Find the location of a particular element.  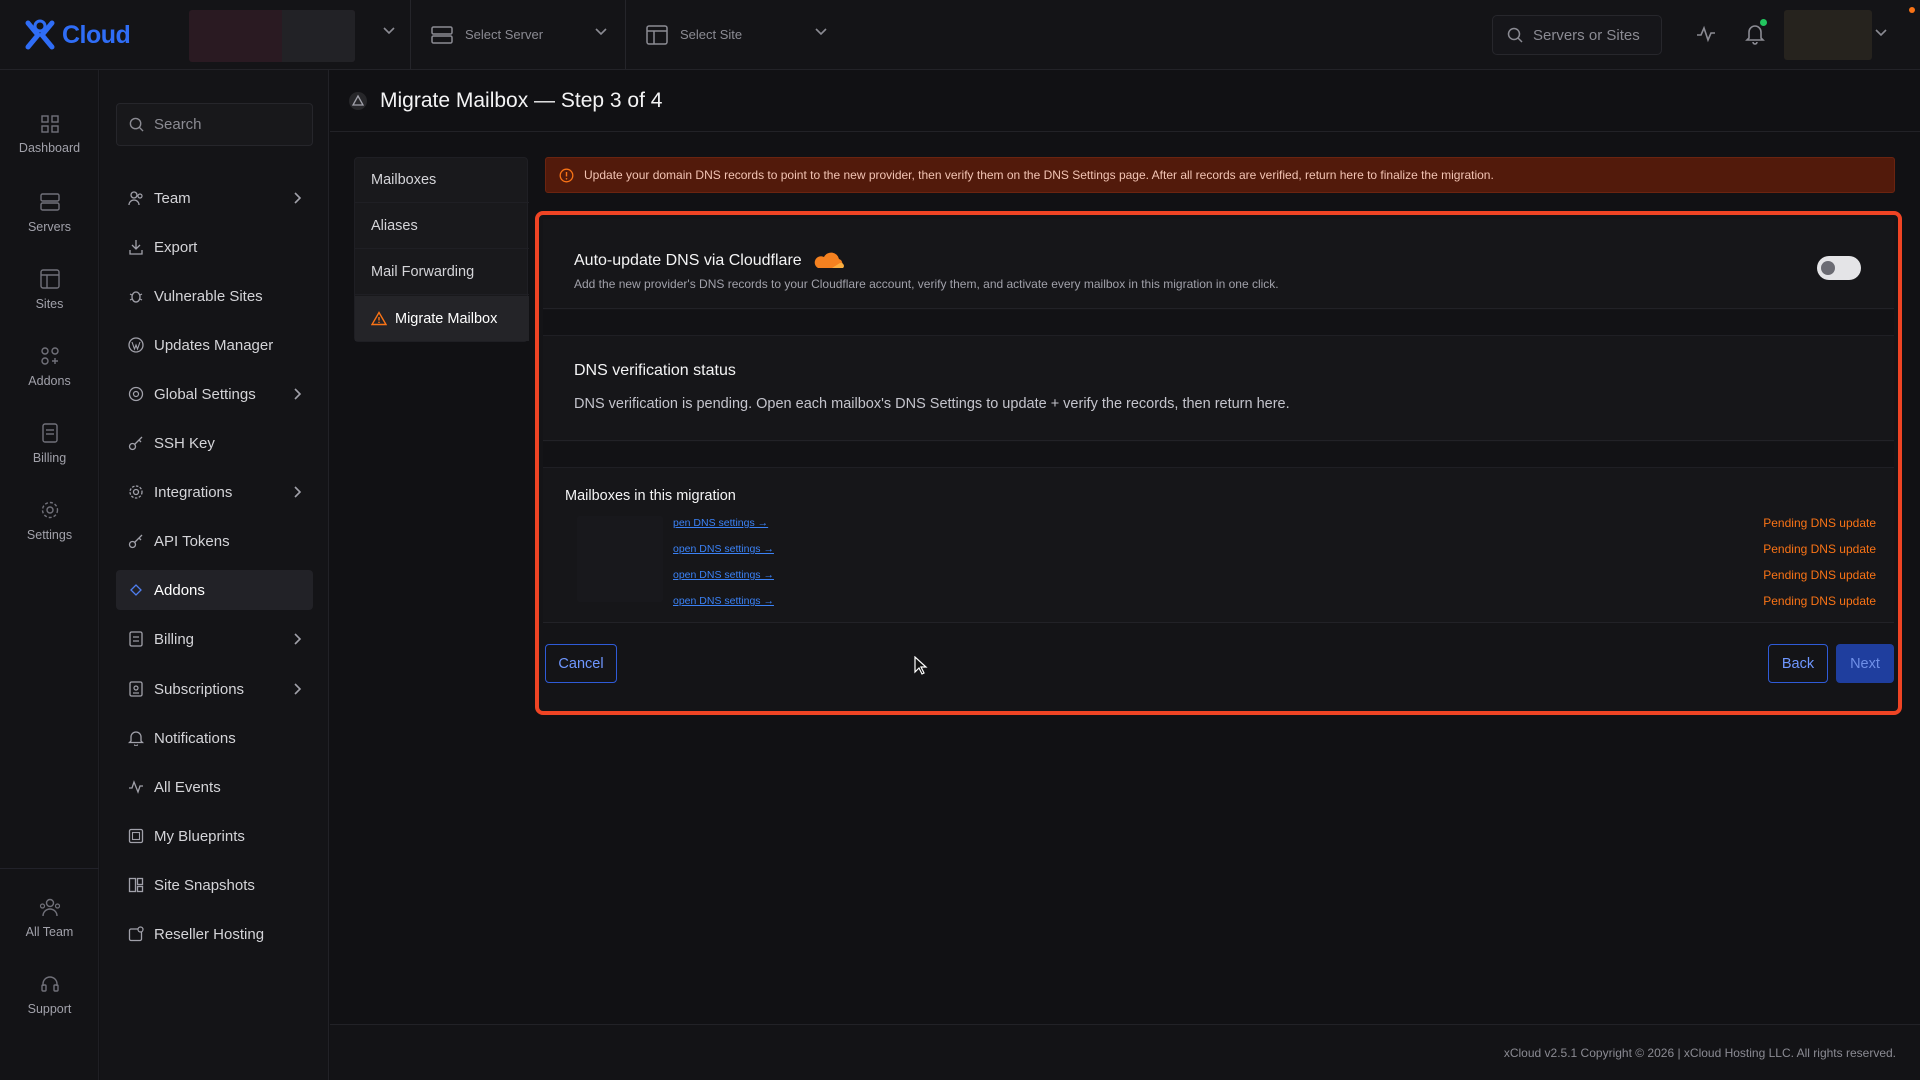

sidebar-item-label: Export is located at coordinates (176, 247).